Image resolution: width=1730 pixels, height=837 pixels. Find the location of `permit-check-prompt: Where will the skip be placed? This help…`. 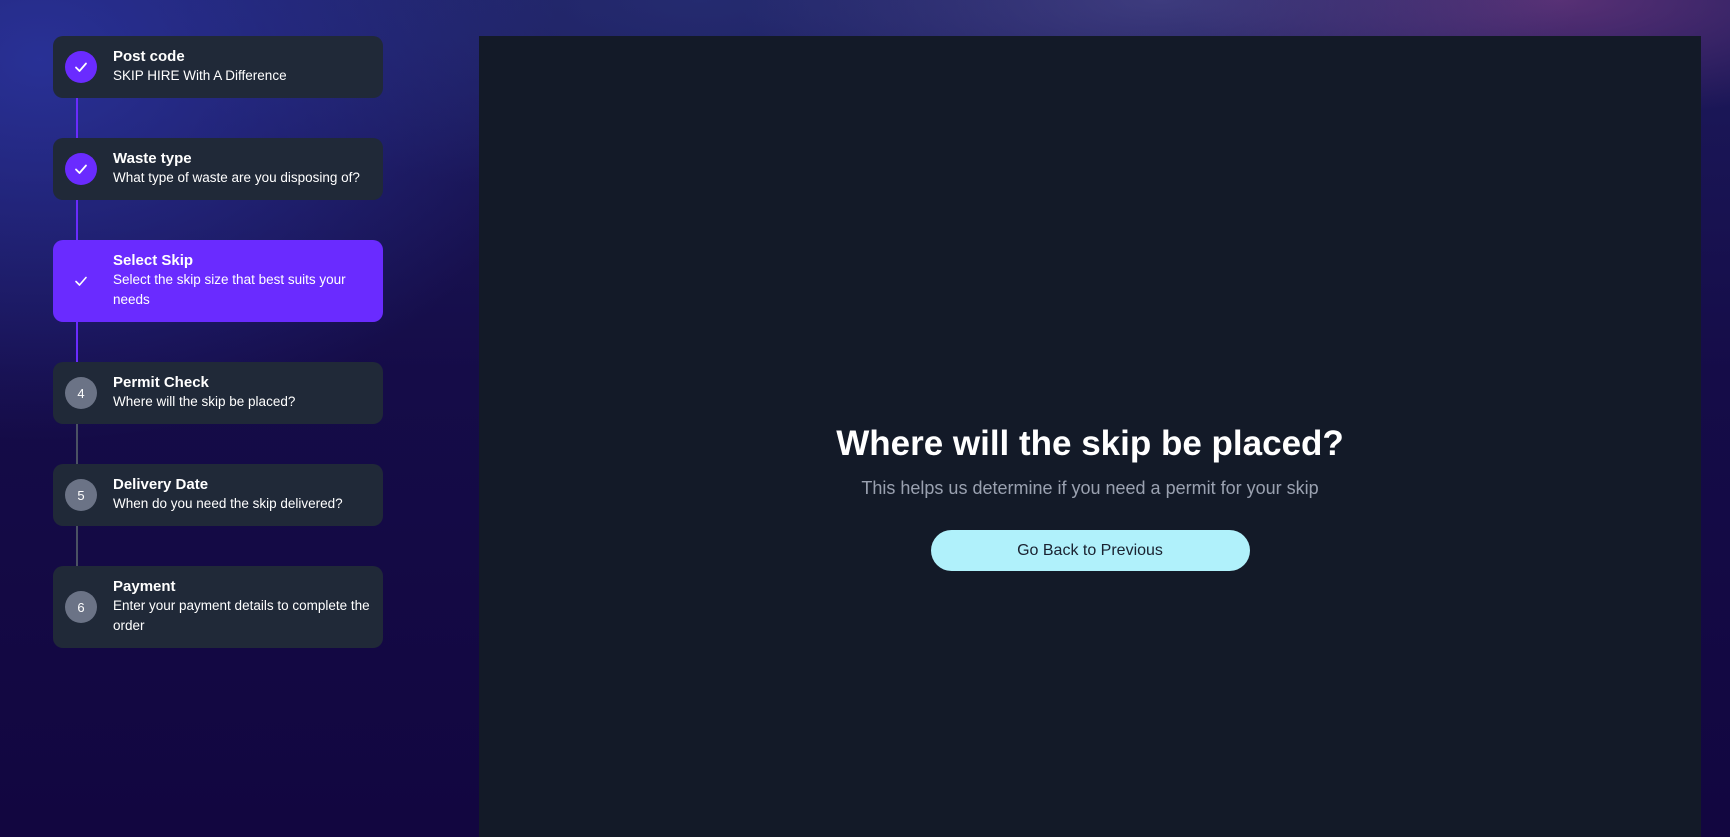

permit-check-prompt: Where will the skip be placed? This help… is located at coordinates (1090, 496).